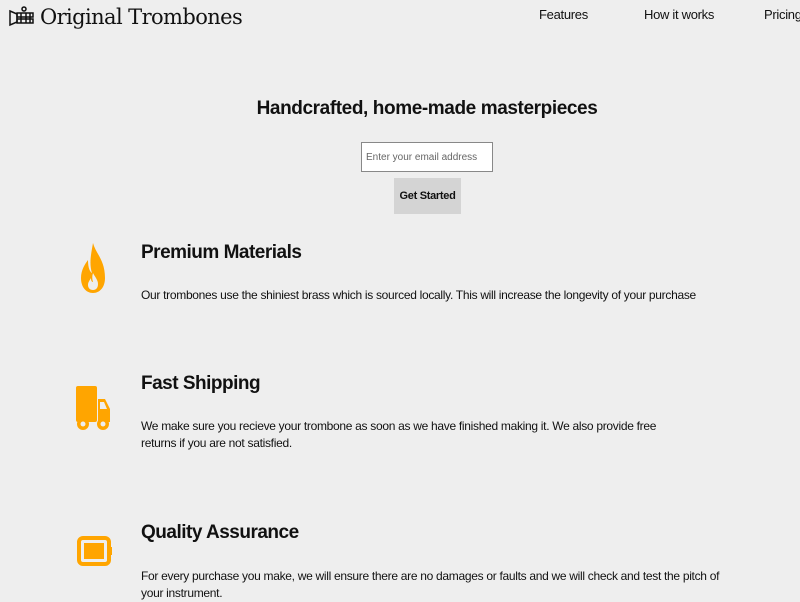 This screenshot has width=800, height=602. I want to click on battery-icon, so click(94, 551).